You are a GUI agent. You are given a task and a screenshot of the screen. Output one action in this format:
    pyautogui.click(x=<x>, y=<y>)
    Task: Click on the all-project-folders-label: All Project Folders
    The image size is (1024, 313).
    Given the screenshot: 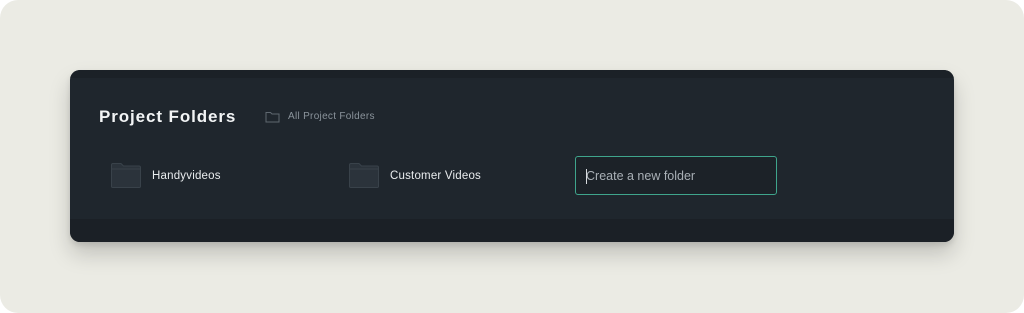 What is the action you would take?
    pyautogui.click(x=331, y=116)
    